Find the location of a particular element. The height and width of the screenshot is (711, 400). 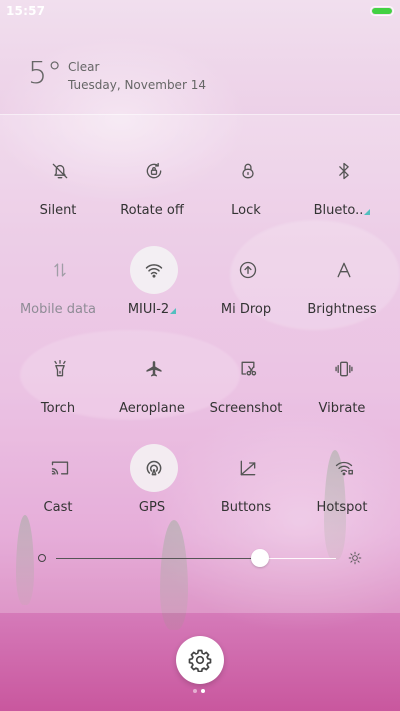

tile-label: Rotate off is located at coordinates (152, 210).